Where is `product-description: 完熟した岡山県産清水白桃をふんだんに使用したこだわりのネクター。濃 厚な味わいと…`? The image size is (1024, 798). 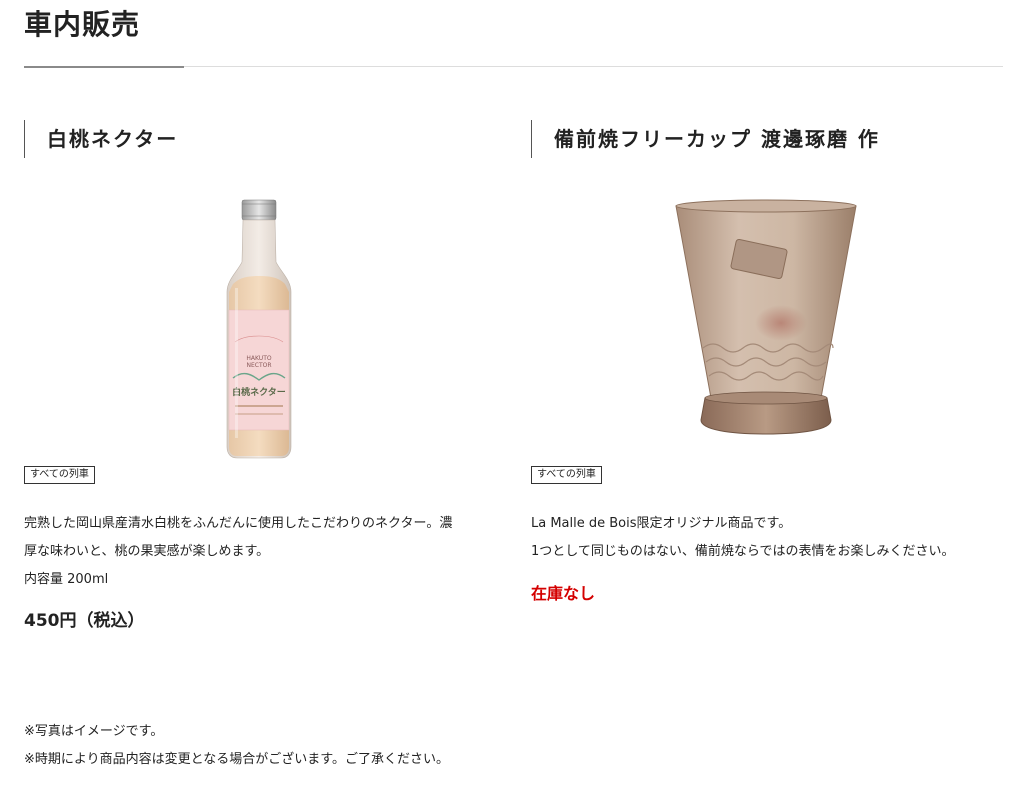
product-description: 完熟した岡山県産清水白桃をふんだんに使用したこだわりのネクター。濃 厚な味わいと… is located at coordinates (260, 552).